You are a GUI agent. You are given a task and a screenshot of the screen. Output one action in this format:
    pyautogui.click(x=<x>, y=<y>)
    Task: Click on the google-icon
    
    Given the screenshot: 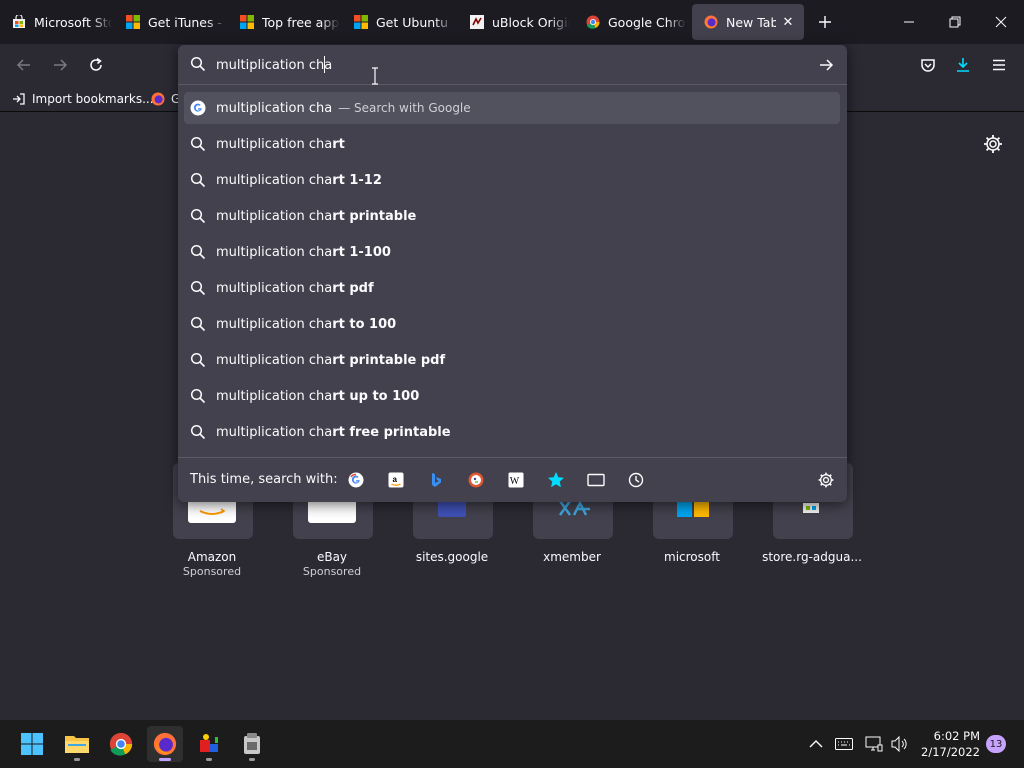 What is the action you would take?
    pyautogui.click(x=356, y=480)
    